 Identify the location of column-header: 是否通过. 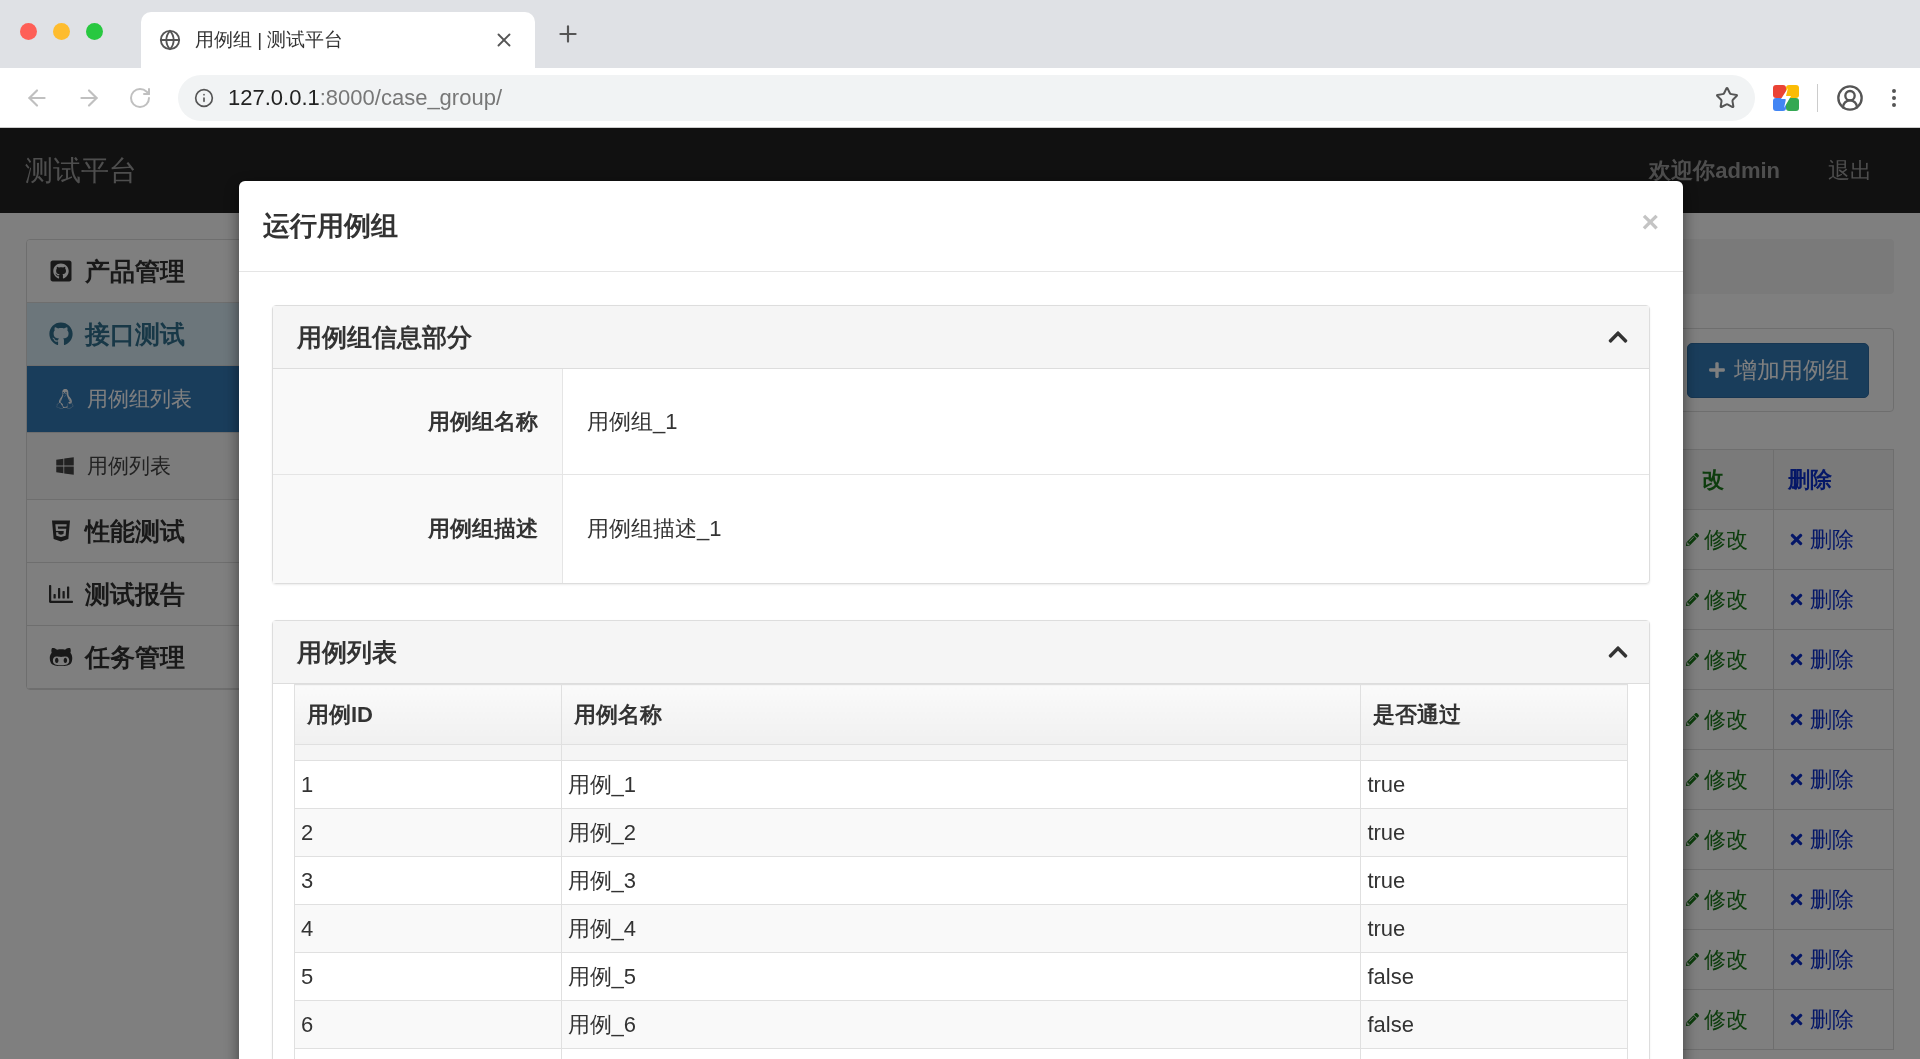
(1494, 714).